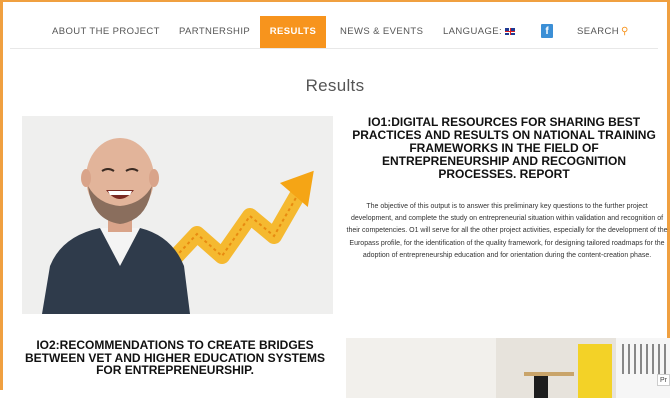 The image size is (670, 398). Describe the element at coordinates (547, 31) in the screenshot. I see `facebook-icon: f` at that location.